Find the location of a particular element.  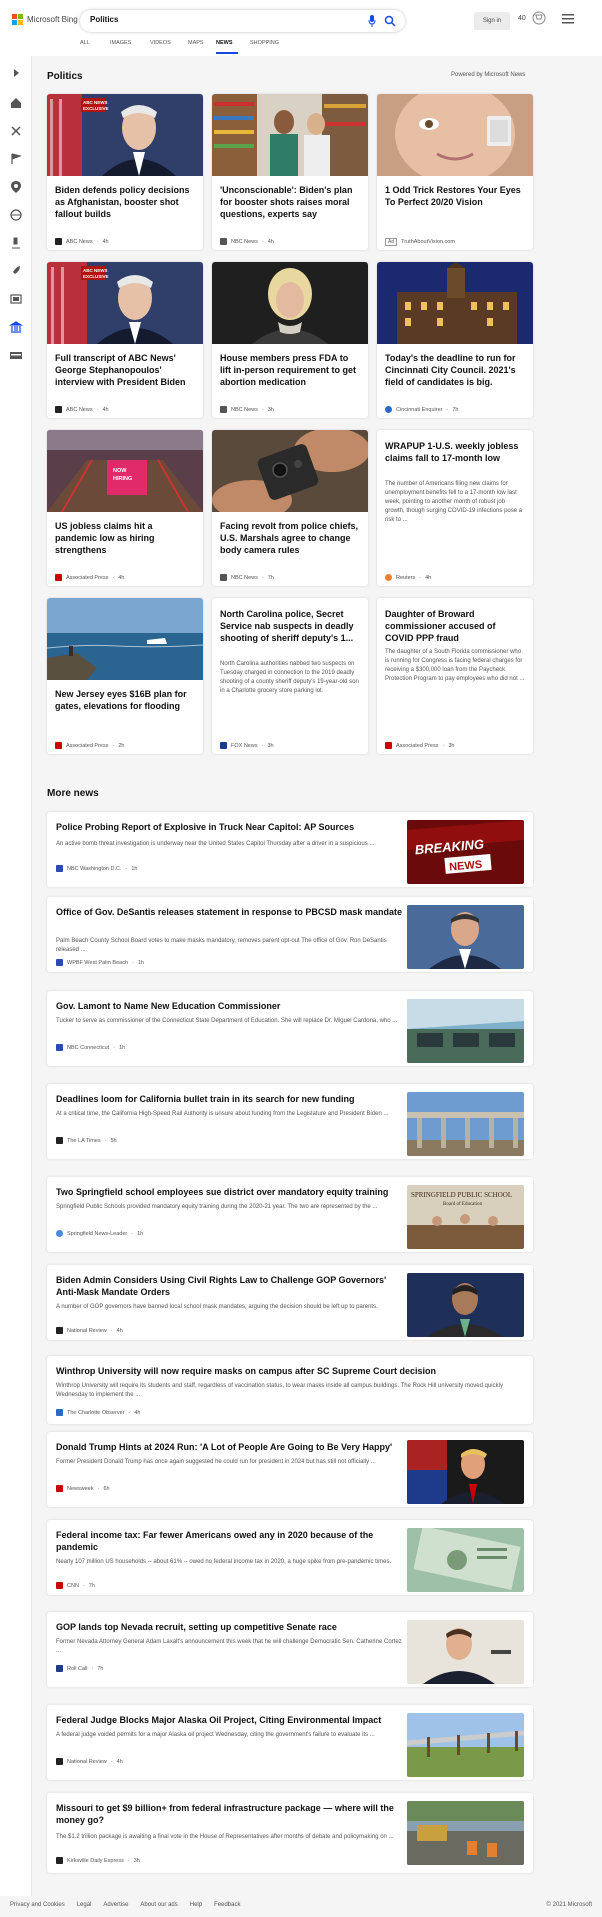

tab-news: NEWS is located at coordinates (227, 47).